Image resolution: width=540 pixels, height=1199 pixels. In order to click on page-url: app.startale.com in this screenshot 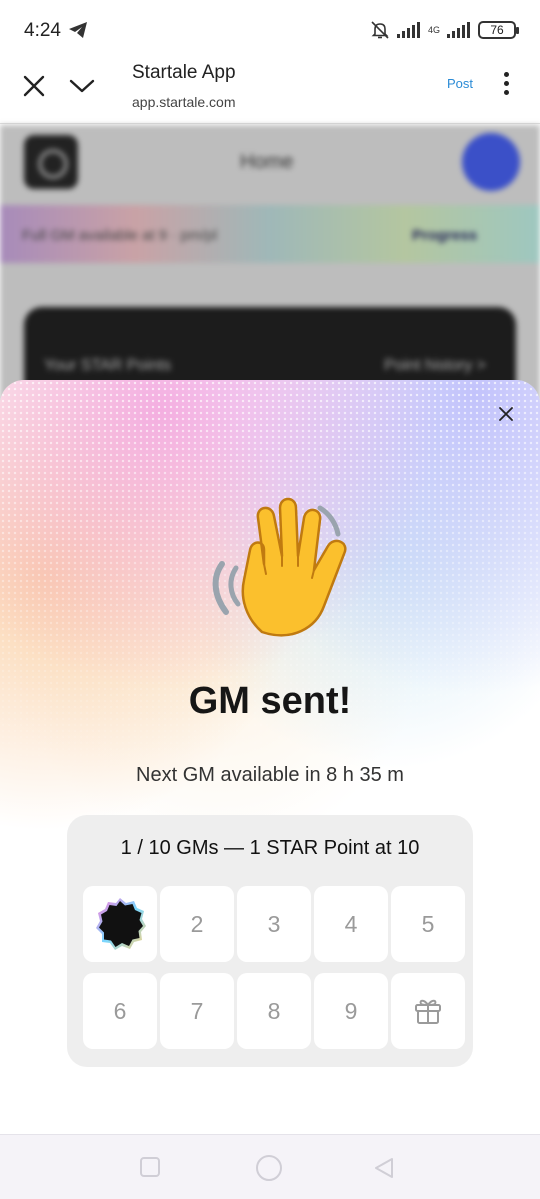, I will do `click(184, 102)`.